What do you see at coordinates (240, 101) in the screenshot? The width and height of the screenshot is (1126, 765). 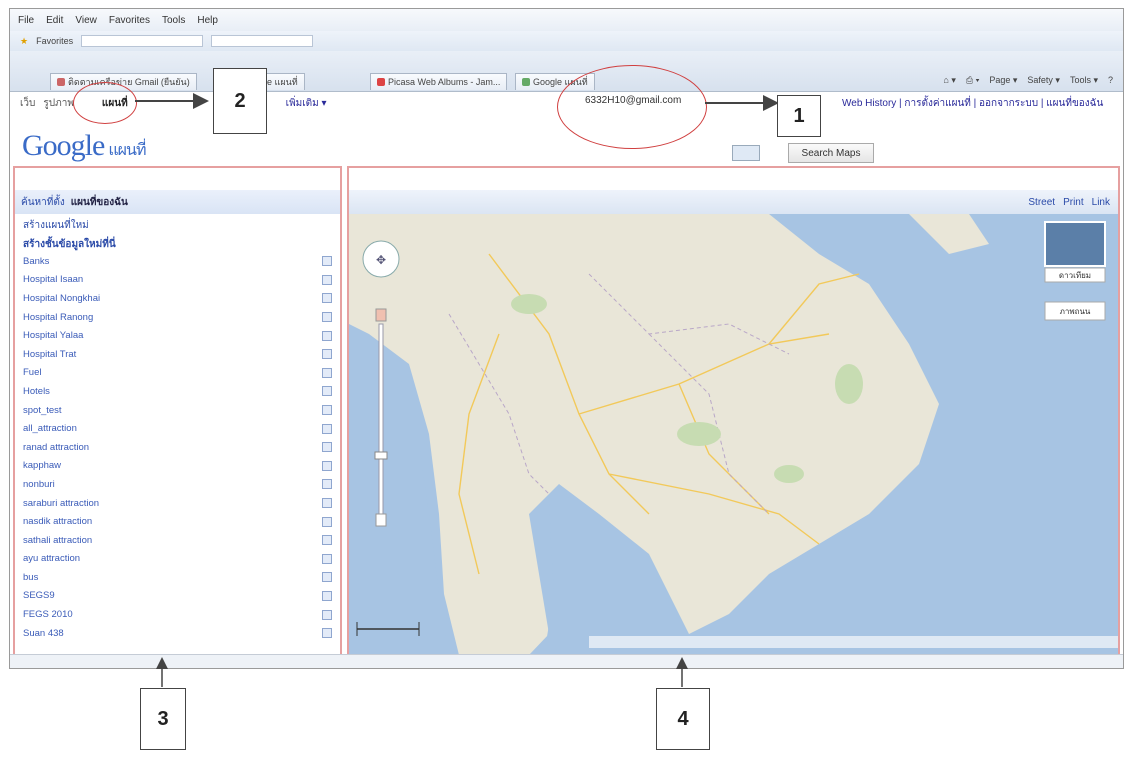 I see `callout-2: 2` at bounding box center [240, 101].